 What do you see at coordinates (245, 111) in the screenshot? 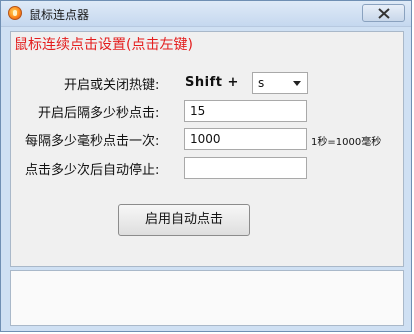
I see `start-delay-input: 15` at bounding box center [245, 111].